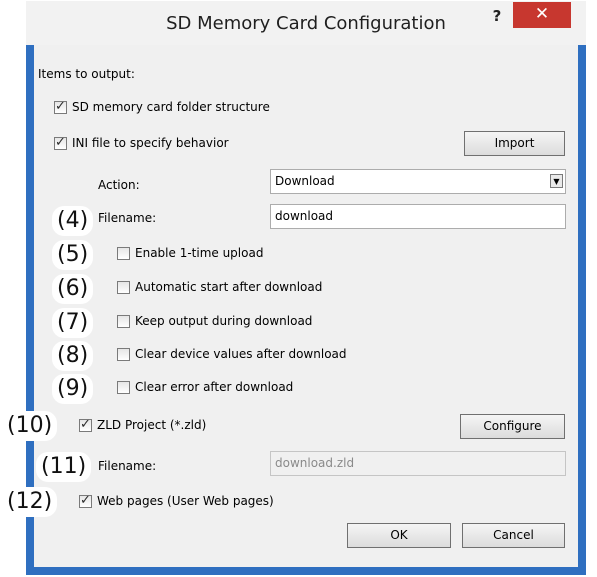  Describe the element at coordinates (497, 16) in the screenshot. I see `help-icon: ?` at that location.